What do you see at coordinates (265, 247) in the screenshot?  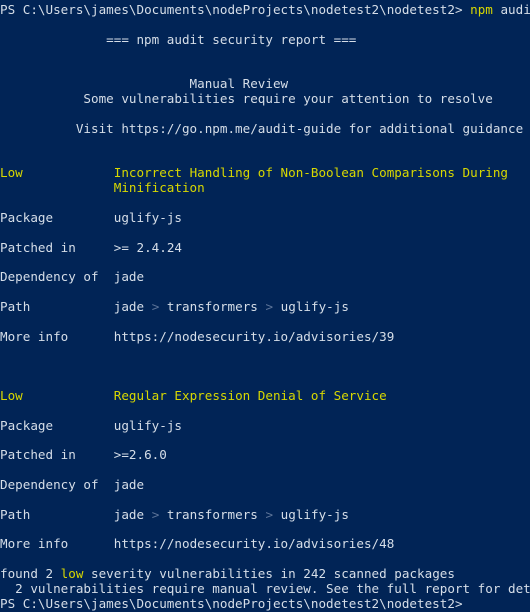 I see `vuln-patched-row: Patched in >= 2.4.24` at bounding box center [265, 247].